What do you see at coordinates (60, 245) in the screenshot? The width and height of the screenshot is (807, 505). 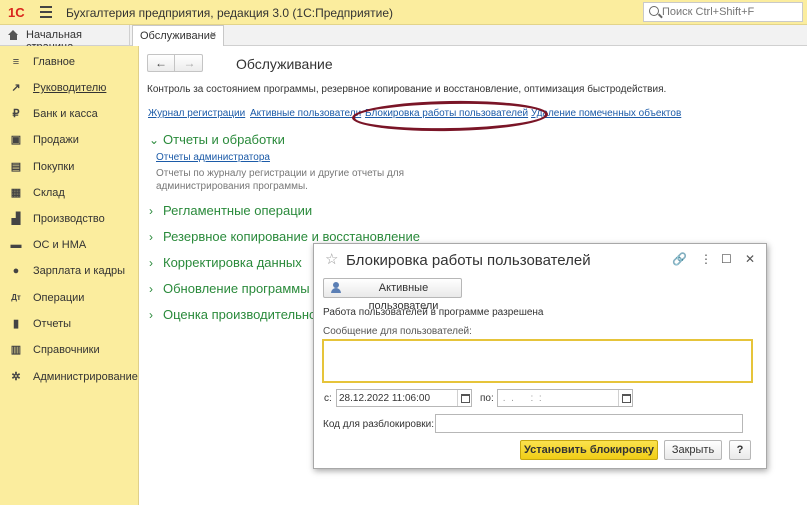 I see `sidebar-item-label: ОС и НМА` at bounding box center [60, 245].